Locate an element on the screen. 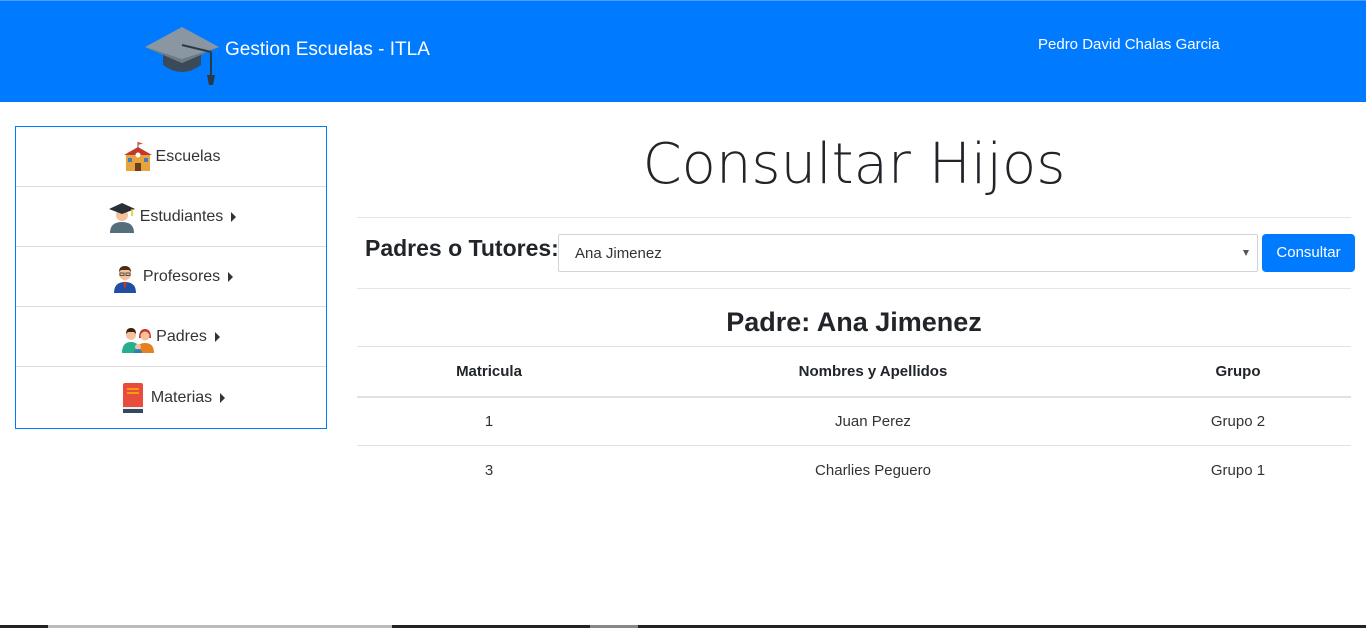 The height and width of the screenshot is (628, 1366). sidebar-item-escuelas: Escuelas is located at coordinates (171, 157).